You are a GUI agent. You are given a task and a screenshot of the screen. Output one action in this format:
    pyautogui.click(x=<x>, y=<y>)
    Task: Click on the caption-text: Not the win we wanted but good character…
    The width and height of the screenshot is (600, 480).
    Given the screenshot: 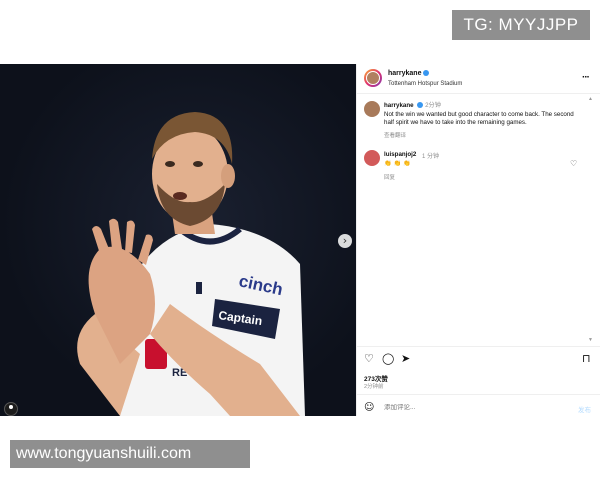 What is the action you would take?
    pyautogui.click(x=479, y=118)
    